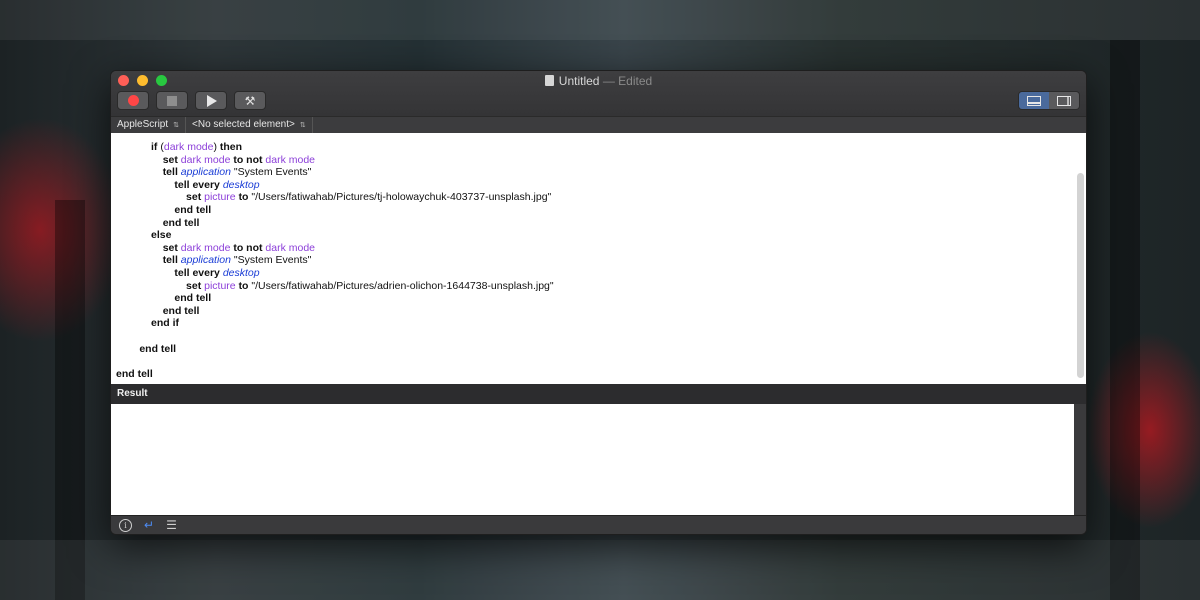 This screenshot has height=600, width=1200. I want to click on language-popup: AppleScript ⇅, so click(149, 125).